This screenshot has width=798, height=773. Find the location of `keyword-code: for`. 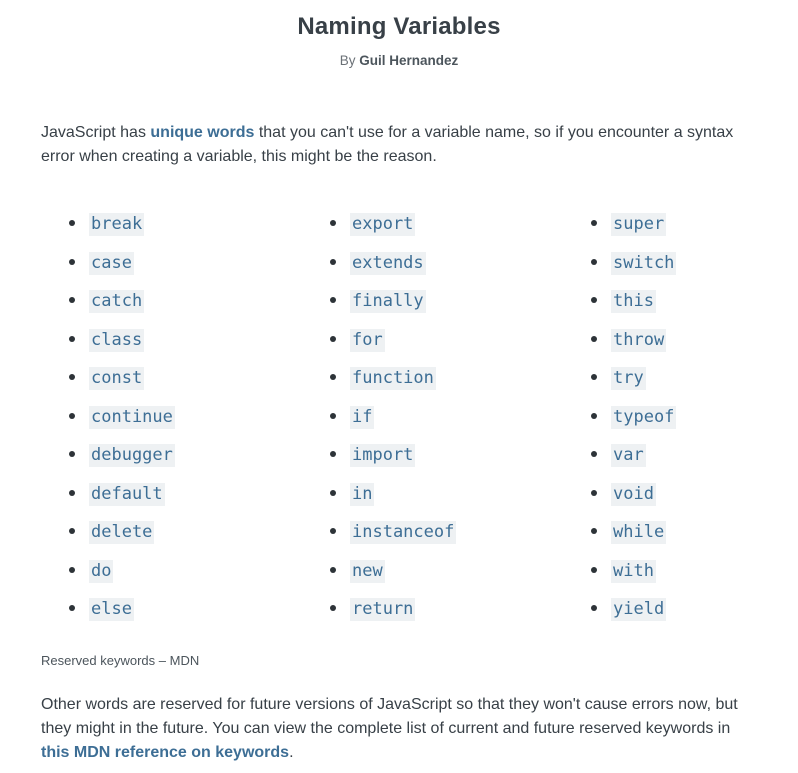

keyword-code: for is located at coordinates (367, 340).